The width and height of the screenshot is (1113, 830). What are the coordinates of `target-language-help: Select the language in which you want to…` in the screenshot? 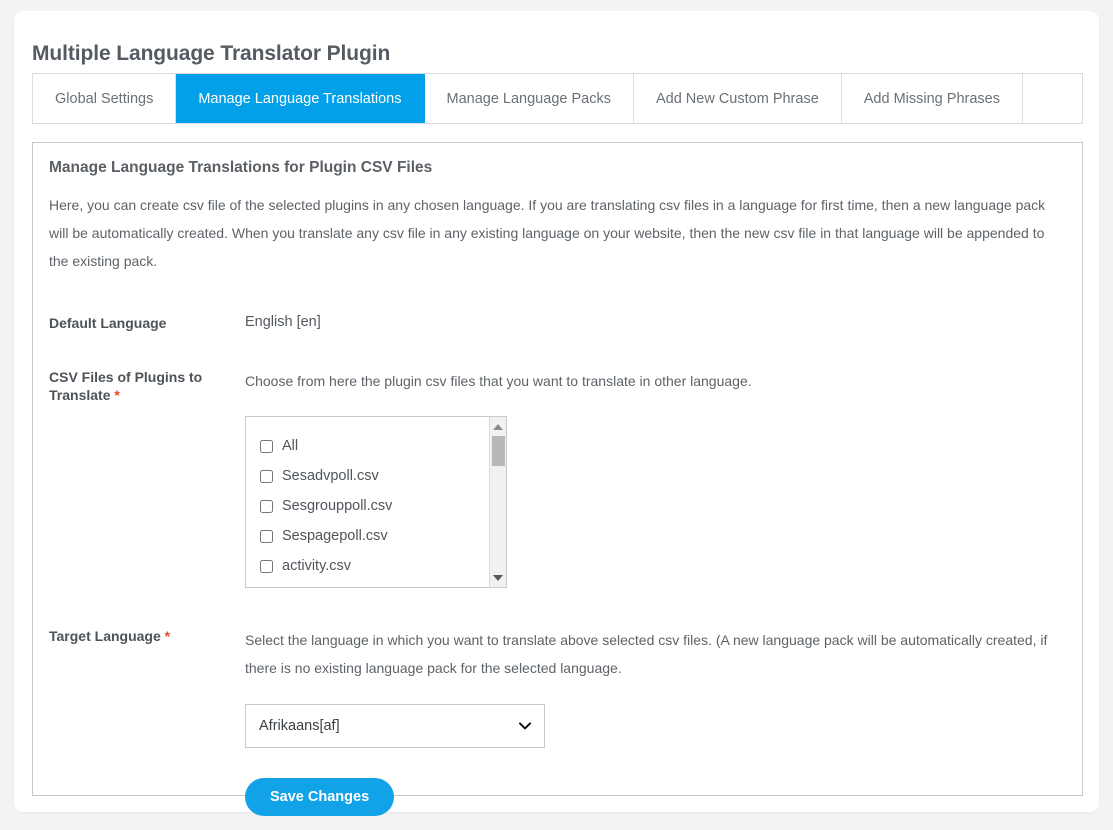 It's located at (646, 654).